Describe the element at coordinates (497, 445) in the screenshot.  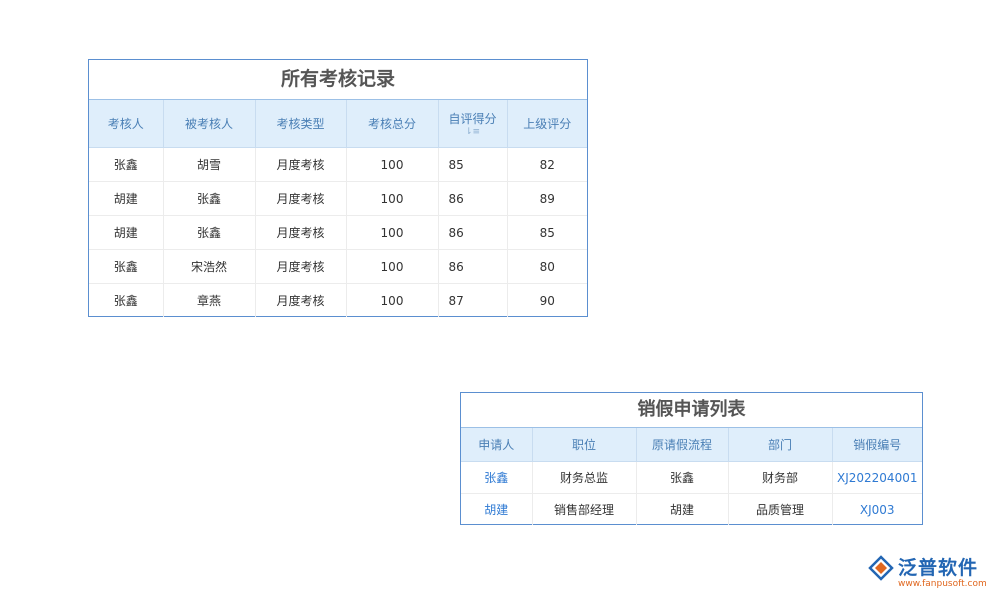
I see `column-header-applicant: 申请人` at that location.